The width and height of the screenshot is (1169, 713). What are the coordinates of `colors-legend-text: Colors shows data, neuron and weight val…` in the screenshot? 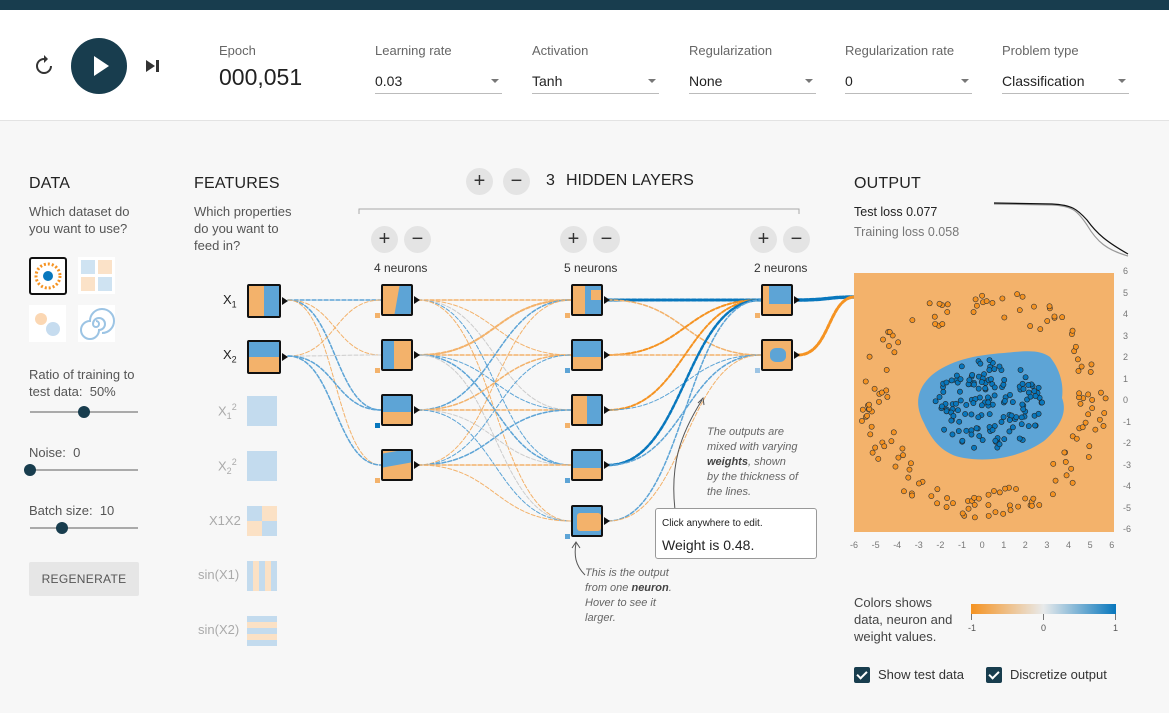 It's located at (903, 619).